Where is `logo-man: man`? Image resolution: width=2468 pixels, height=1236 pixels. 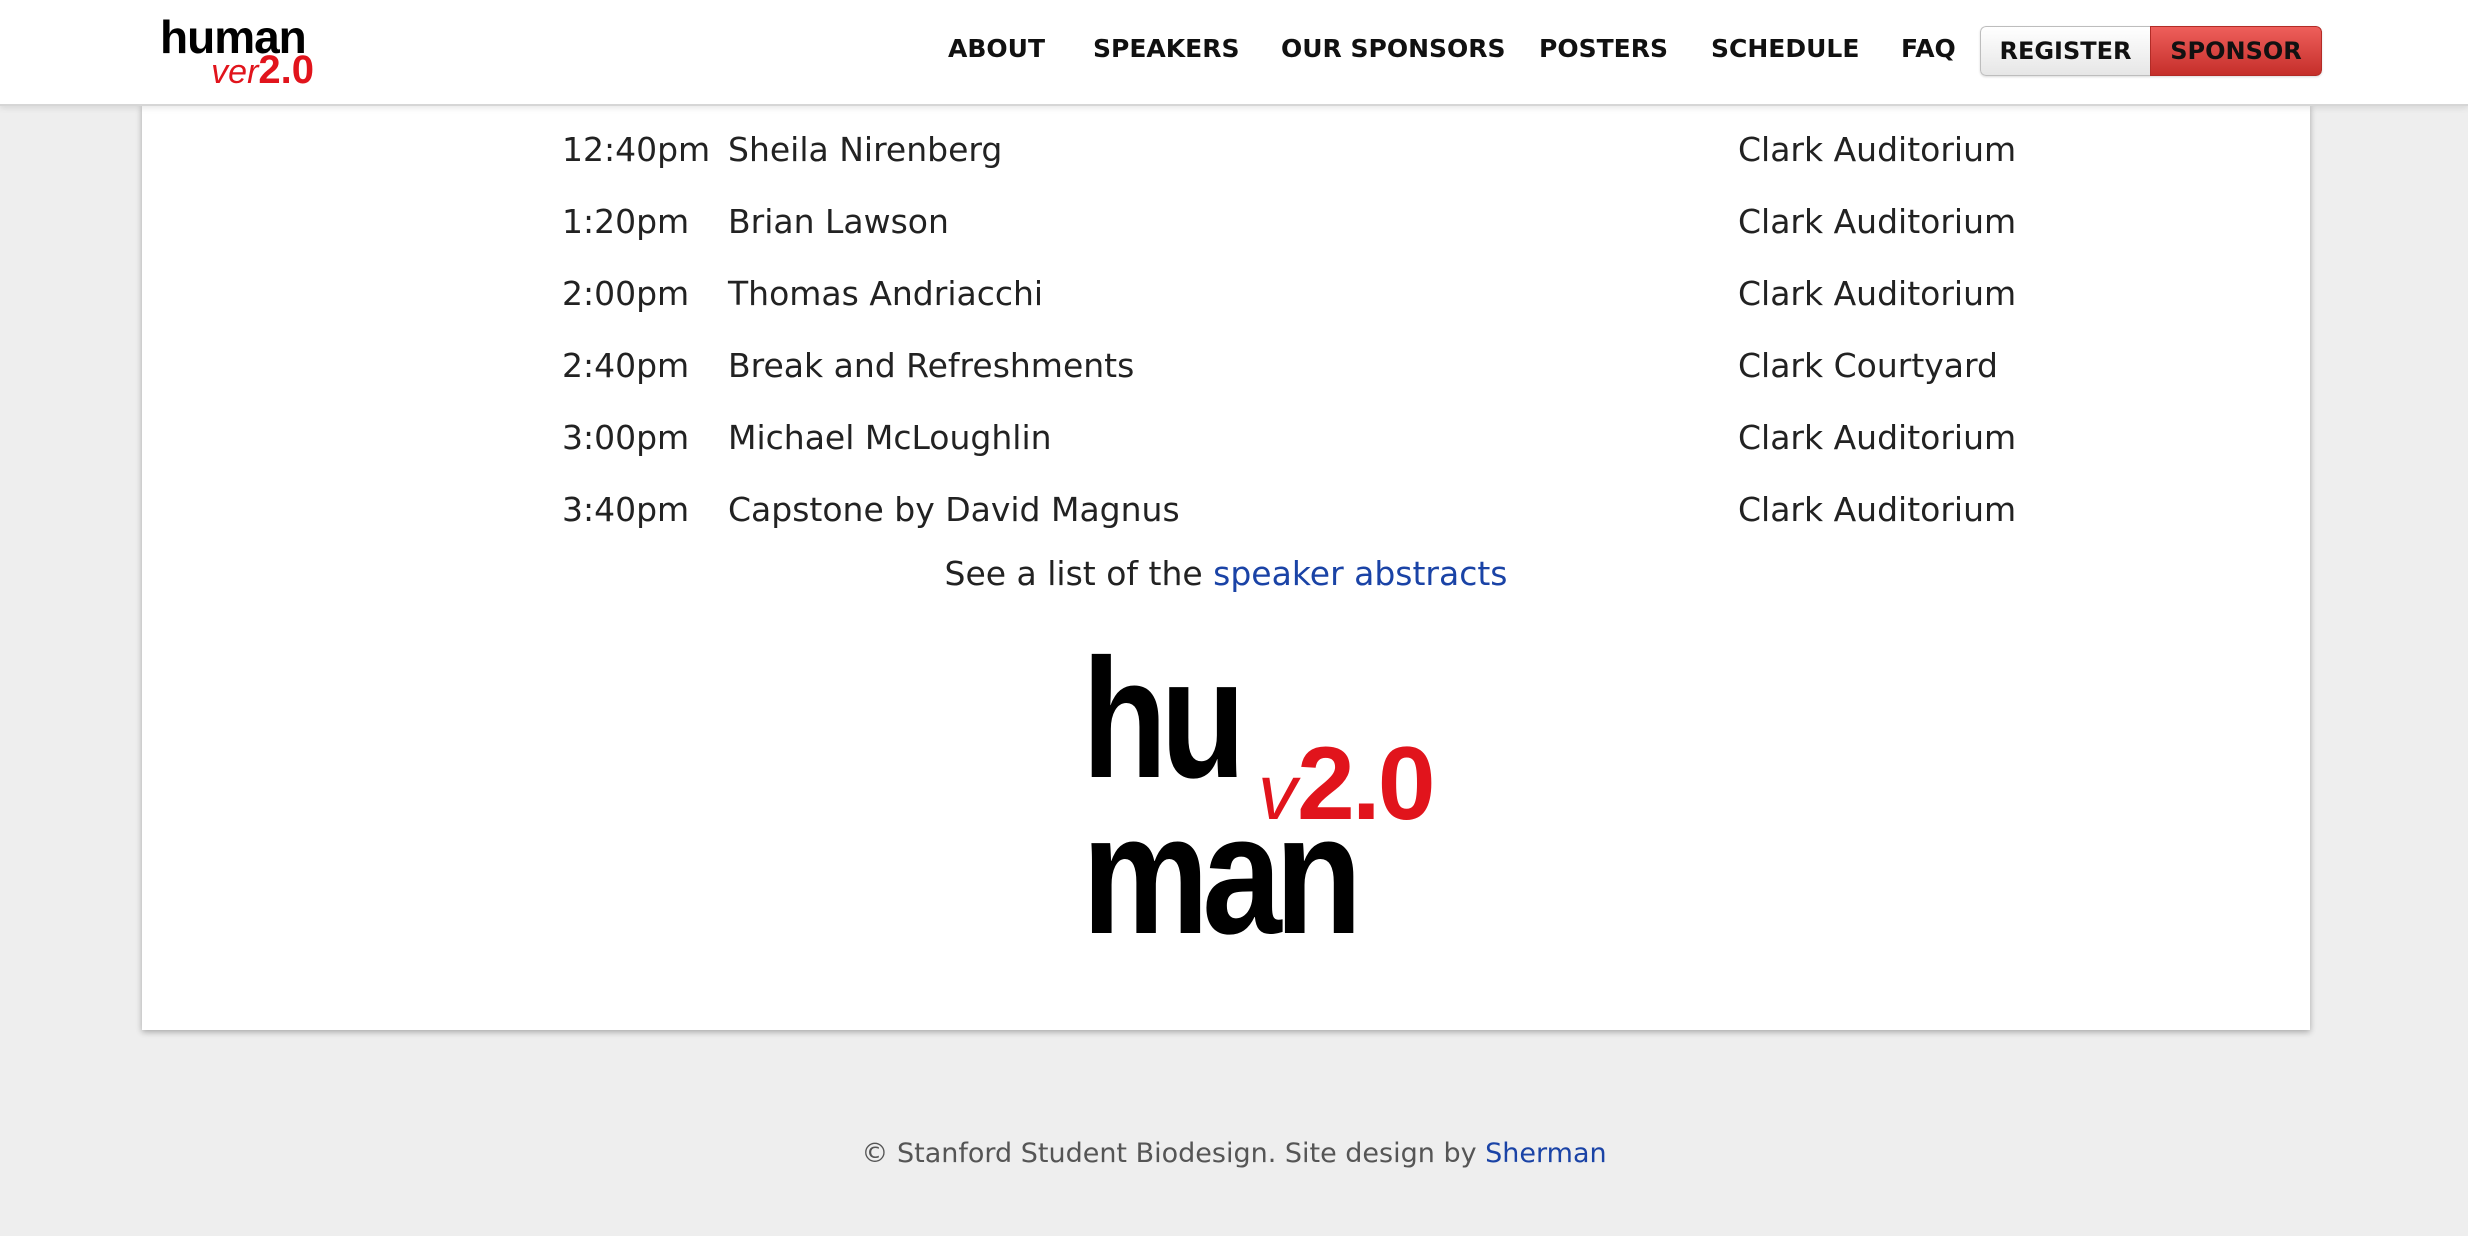
logo-man: man is located at coordinates (1222, 875).